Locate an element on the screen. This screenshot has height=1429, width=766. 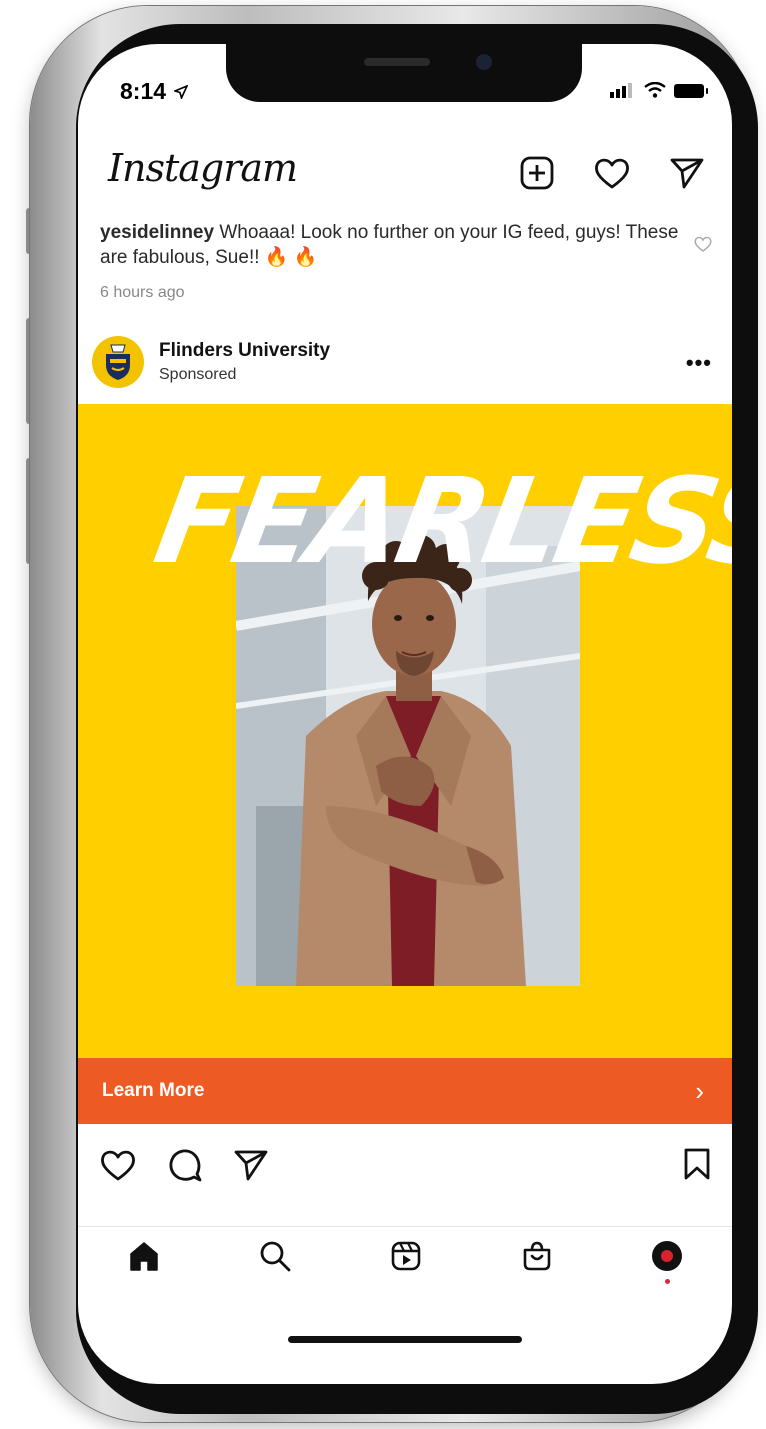
cellular-signal-icon is located at coordinates (621, 90).